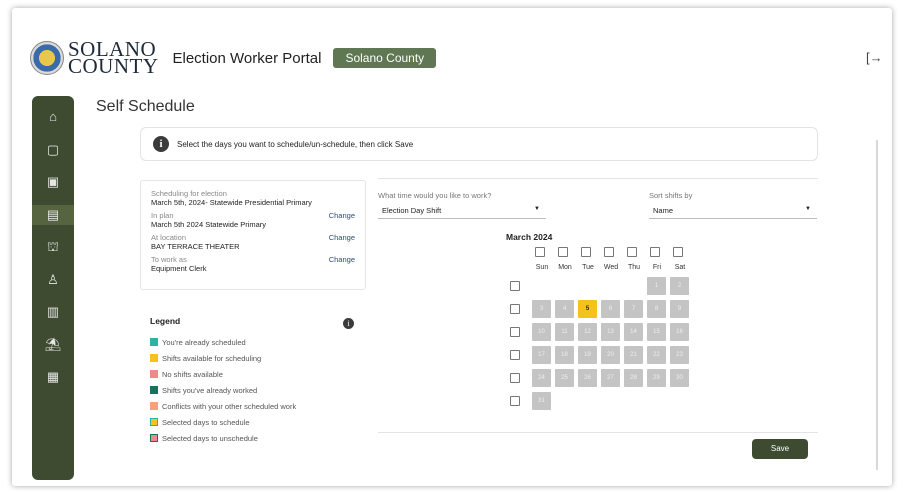 This screenshot has height=492, width=903. Describe the element at coordinates (53, 117) in the screenshot. I see `home-icon: ⌂` at that location.